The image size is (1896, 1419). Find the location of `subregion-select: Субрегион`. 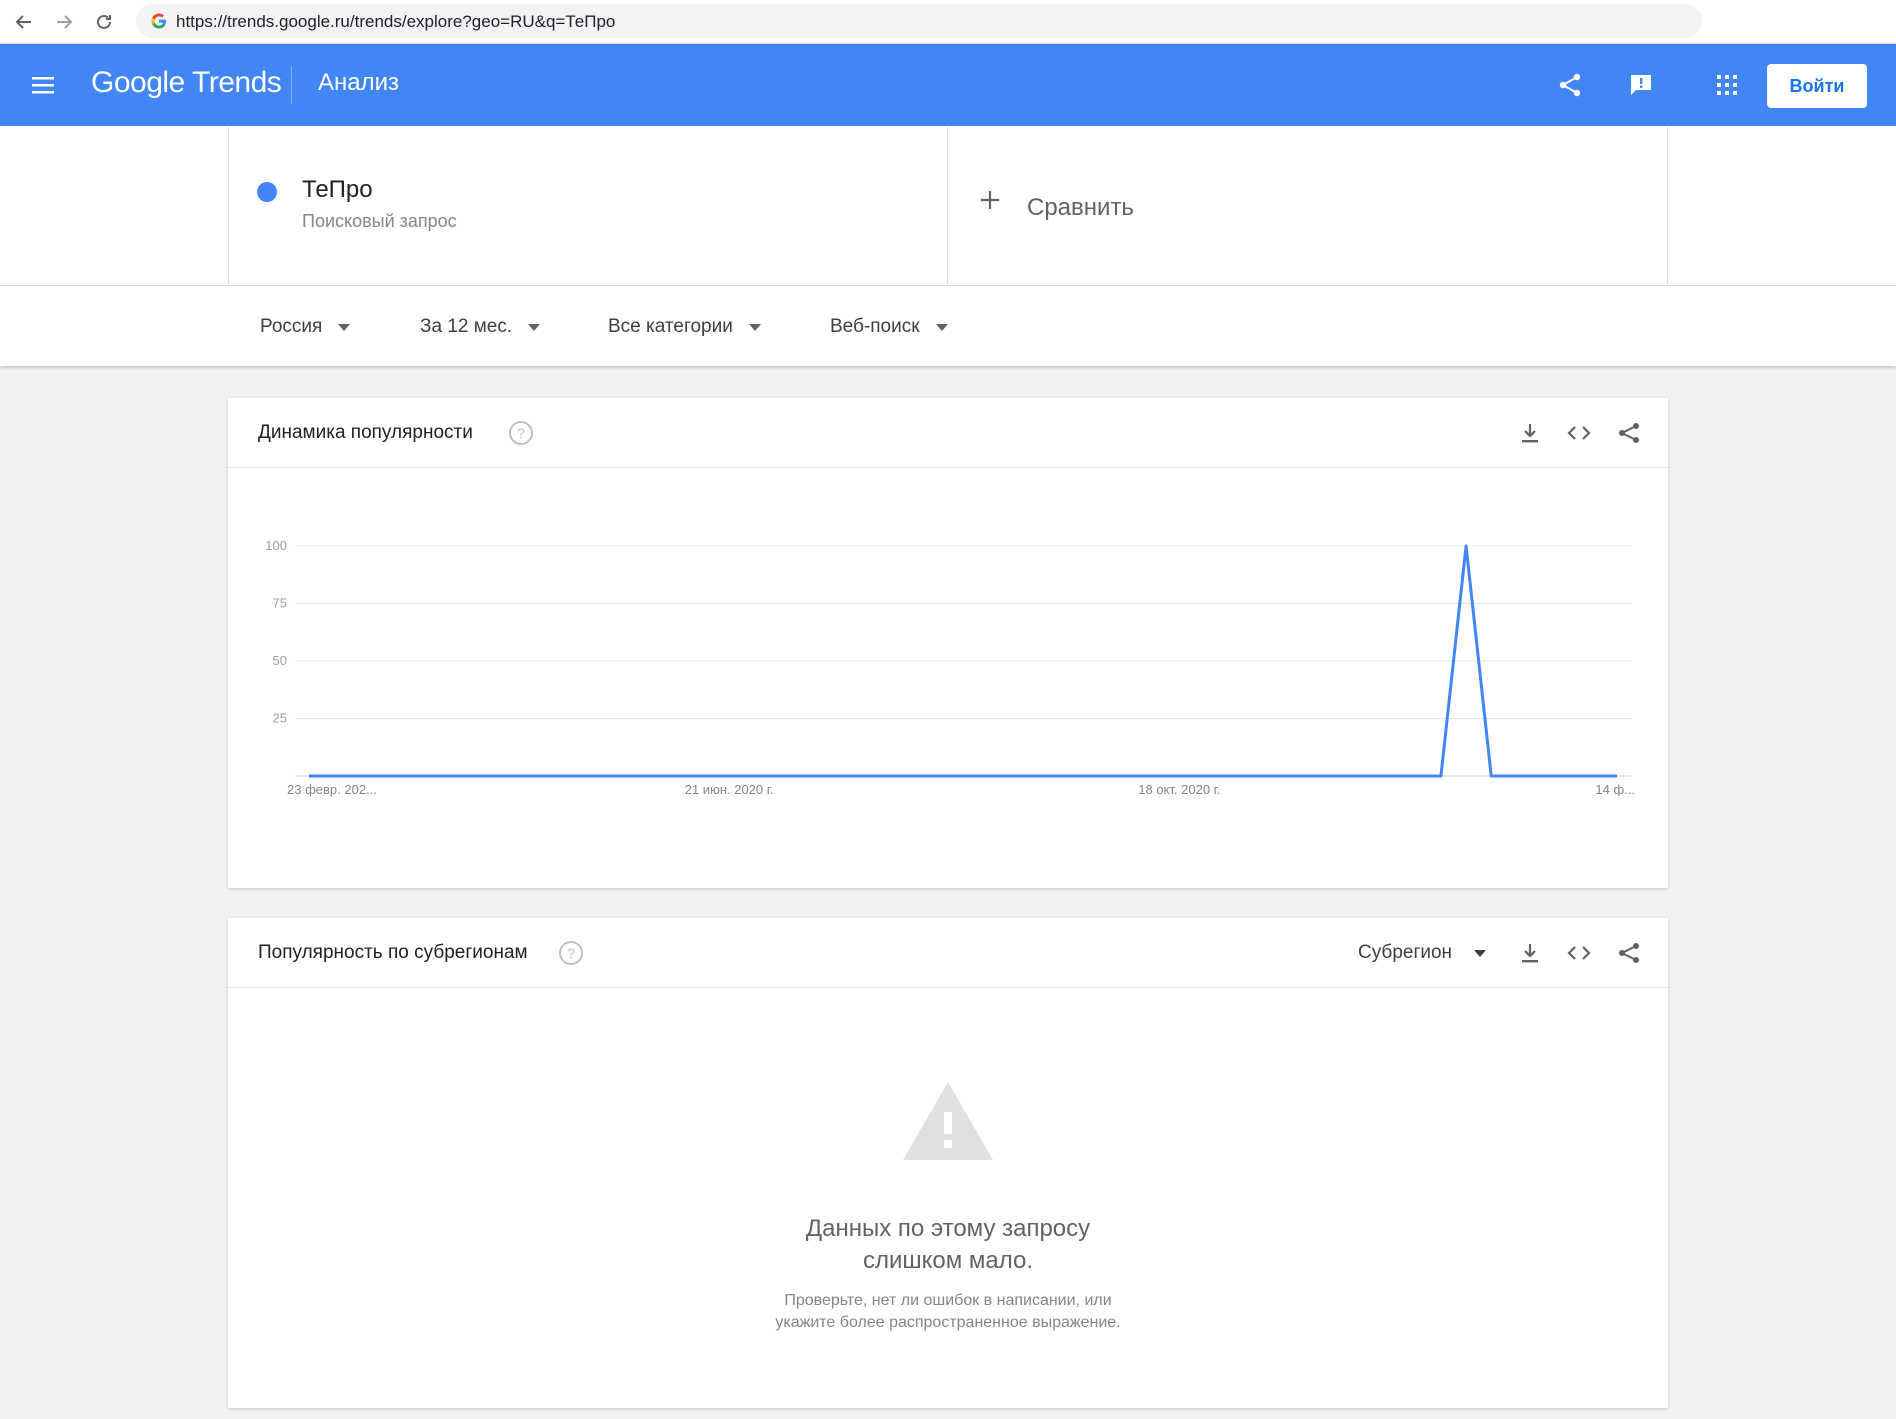

subregion-select: Субрегион is located at coordinates (1422, 953).